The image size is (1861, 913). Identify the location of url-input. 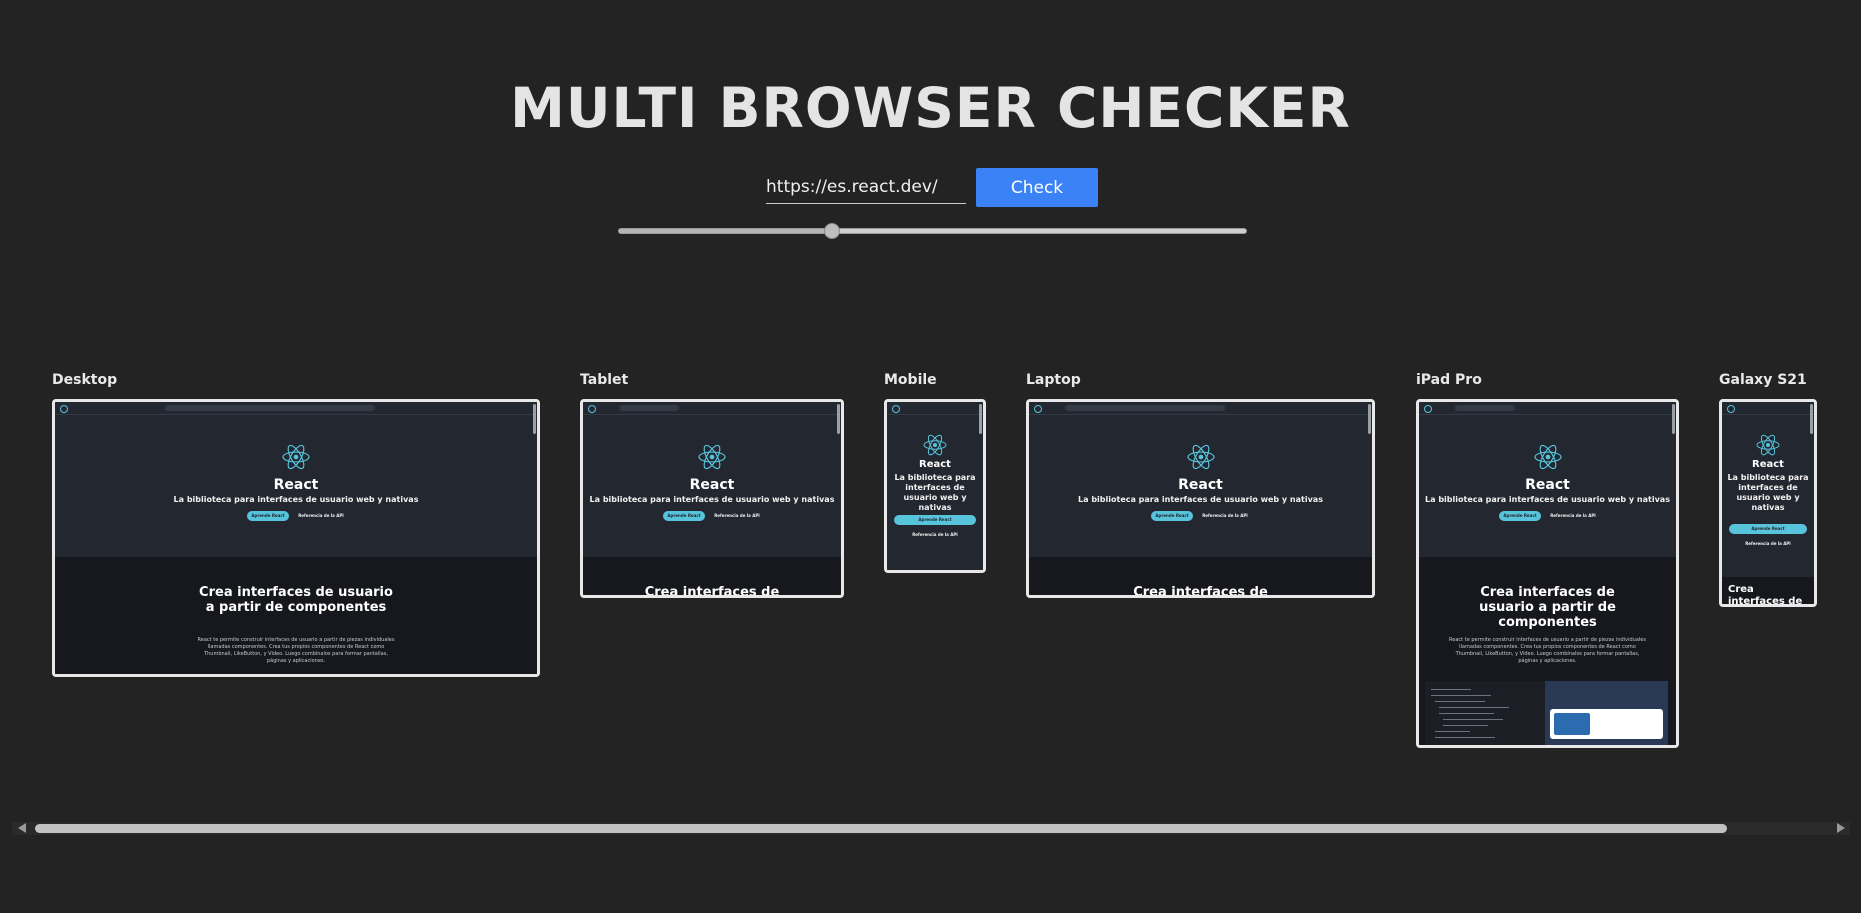
(866, 187).